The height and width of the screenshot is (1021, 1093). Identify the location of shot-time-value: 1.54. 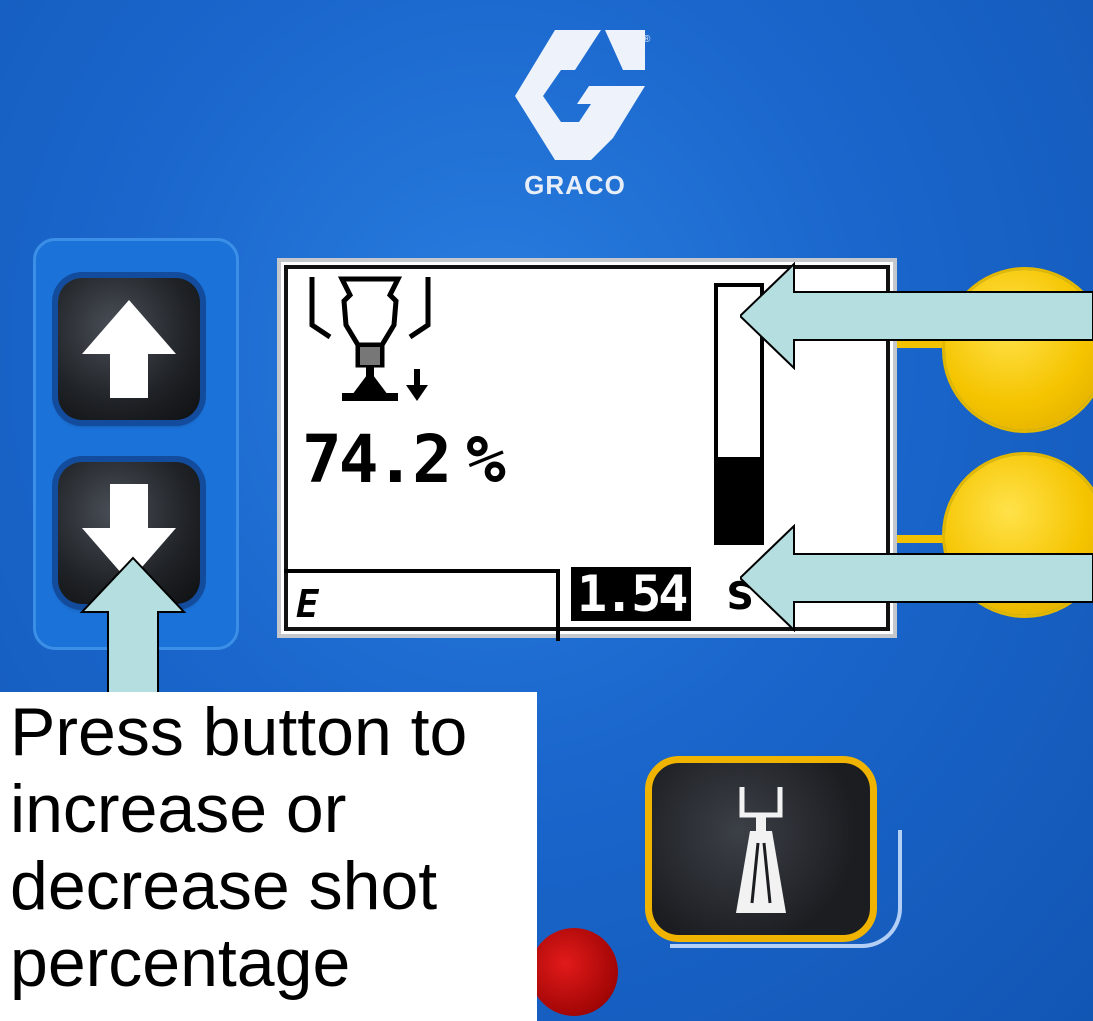
(631, 594).